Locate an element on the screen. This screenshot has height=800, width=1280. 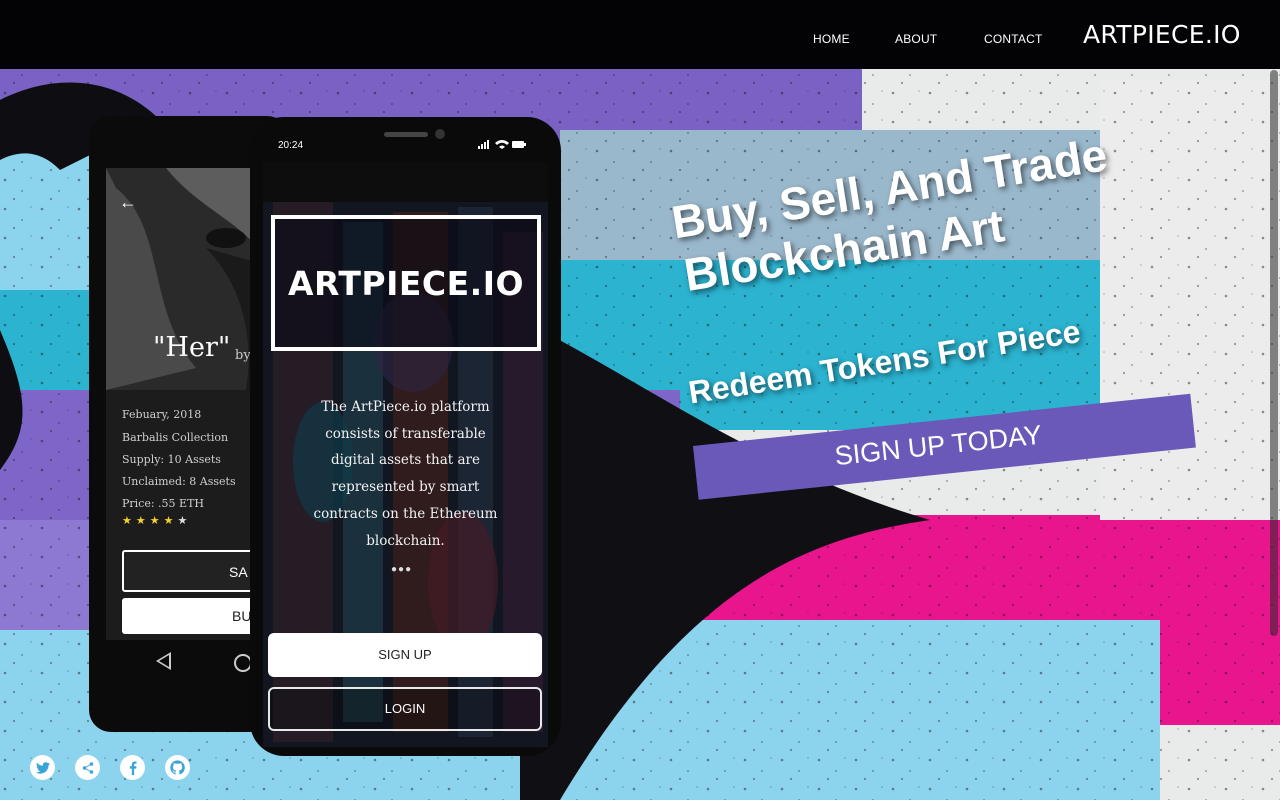
star-icon: ★★★★ is located at coordinates (150, 521).